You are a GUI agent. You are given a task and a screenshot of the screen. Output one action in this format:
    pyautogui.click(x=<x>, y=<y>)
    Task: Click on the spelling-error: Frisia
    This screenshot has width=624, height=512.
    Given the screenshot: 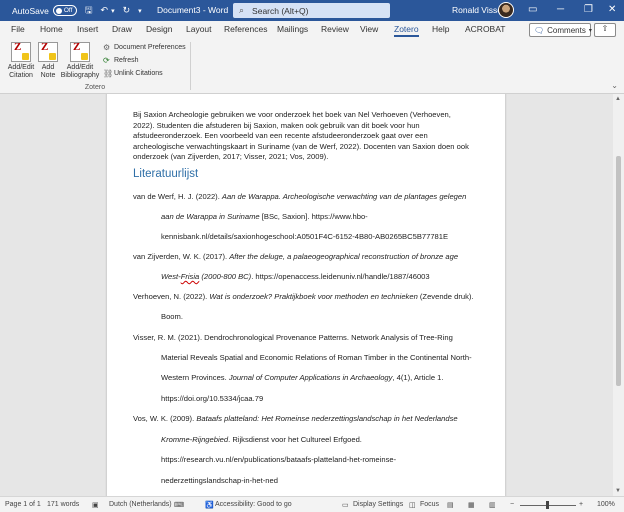 What is the action you would take?
    pyautogui.click(x=190, y=276)
    